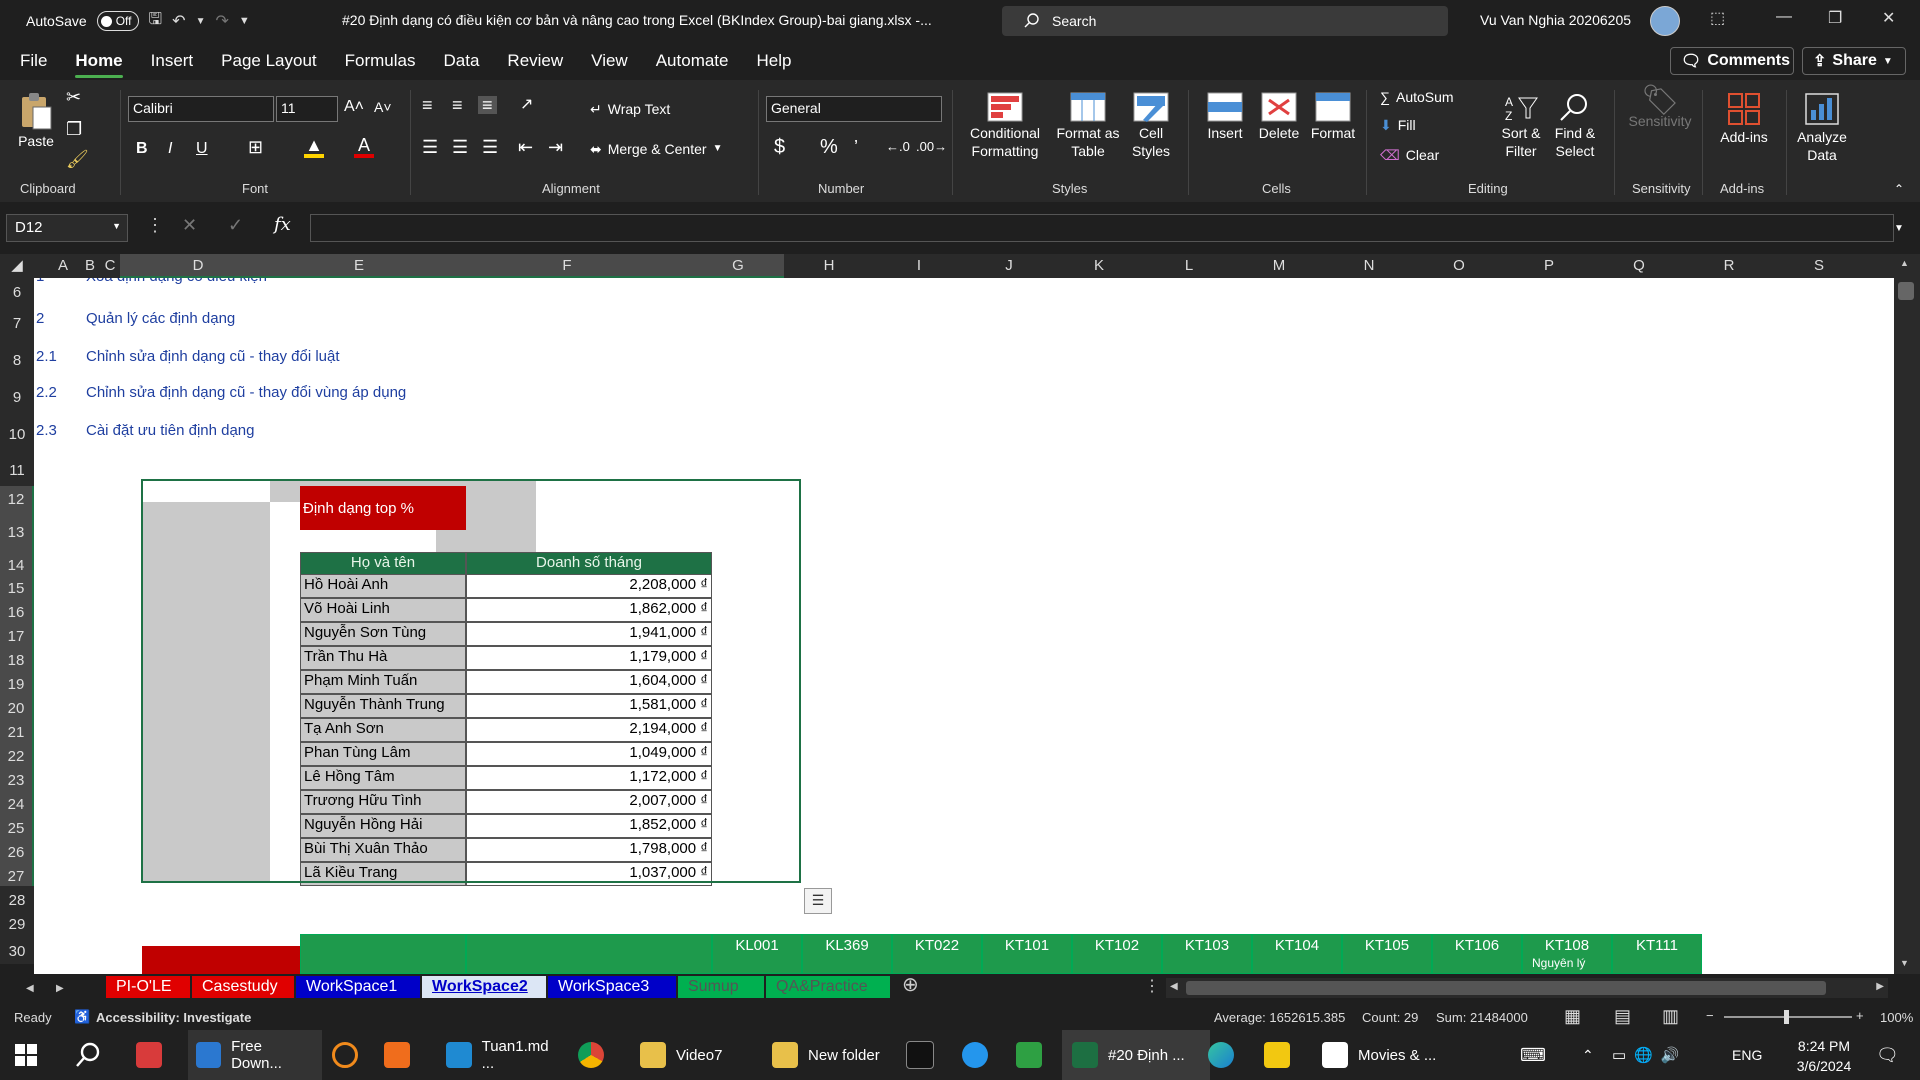 The height and width of the screenshot is (1080, 1920). I want to click on accessibility-icon: ♿, so click(82, 1017).